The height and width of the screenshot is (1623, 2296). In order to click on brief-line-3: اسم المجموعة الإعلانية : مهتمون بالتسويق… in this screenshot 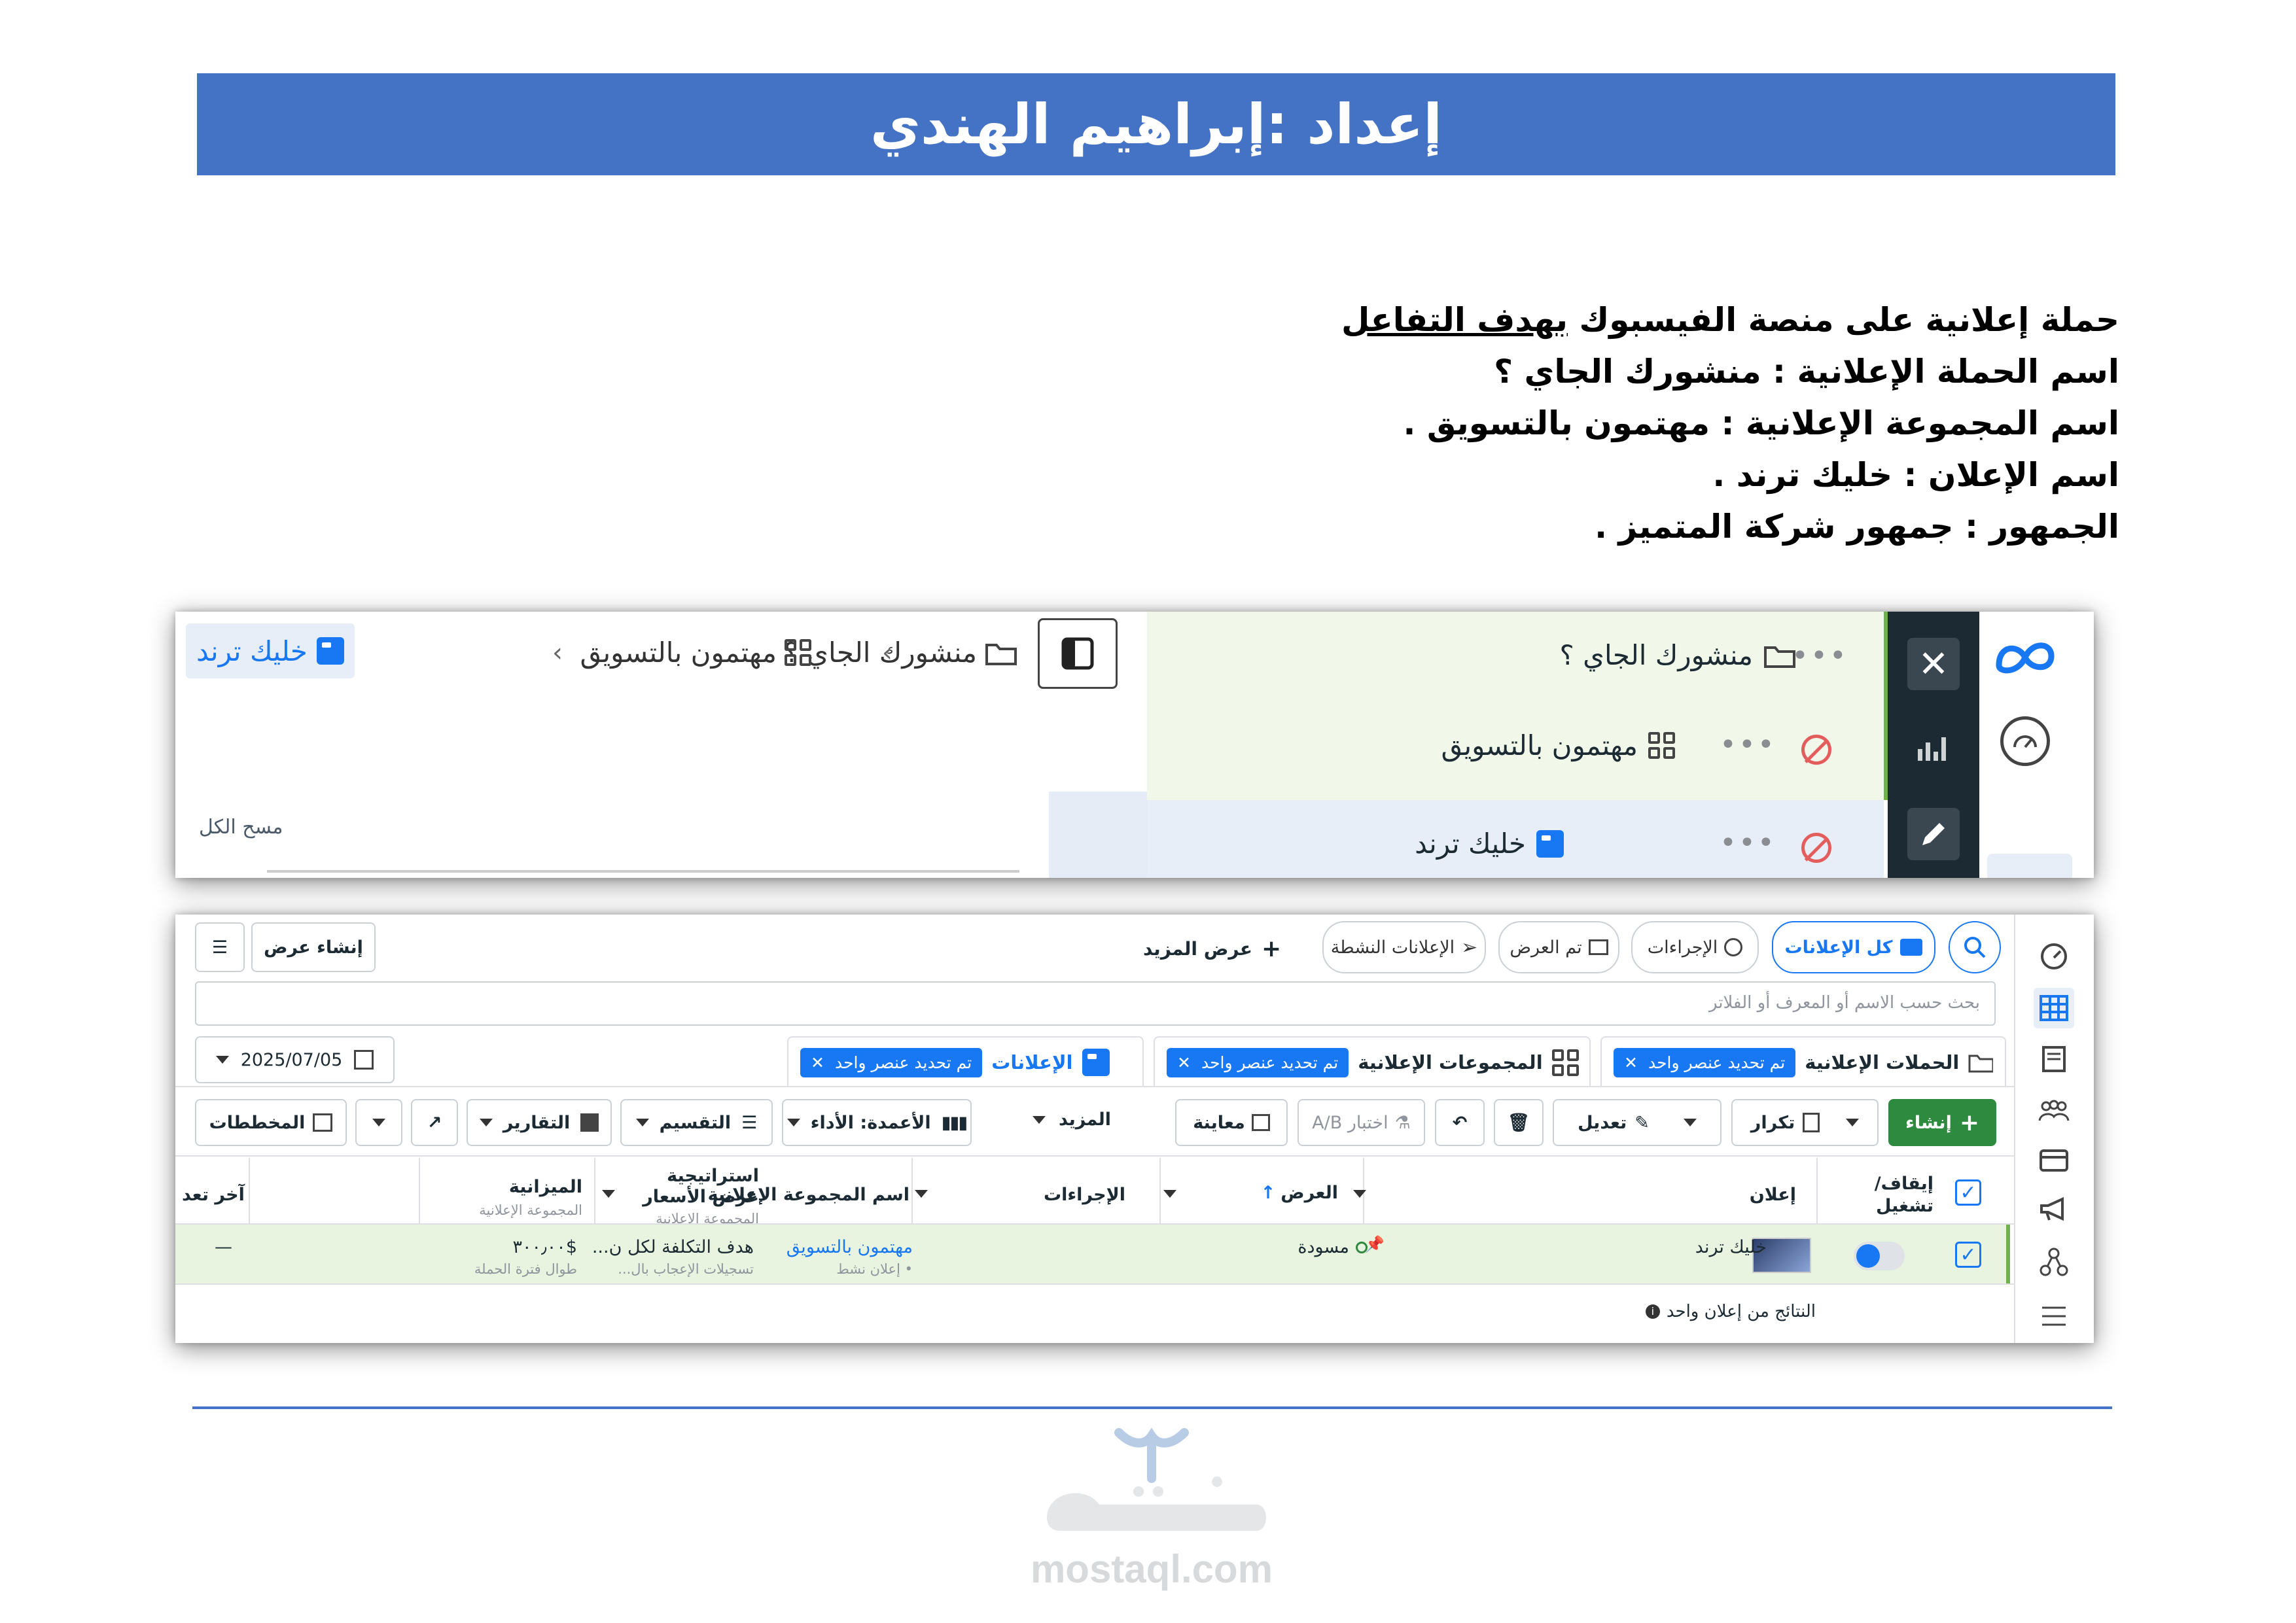, I will do `click(1761, 423)`.